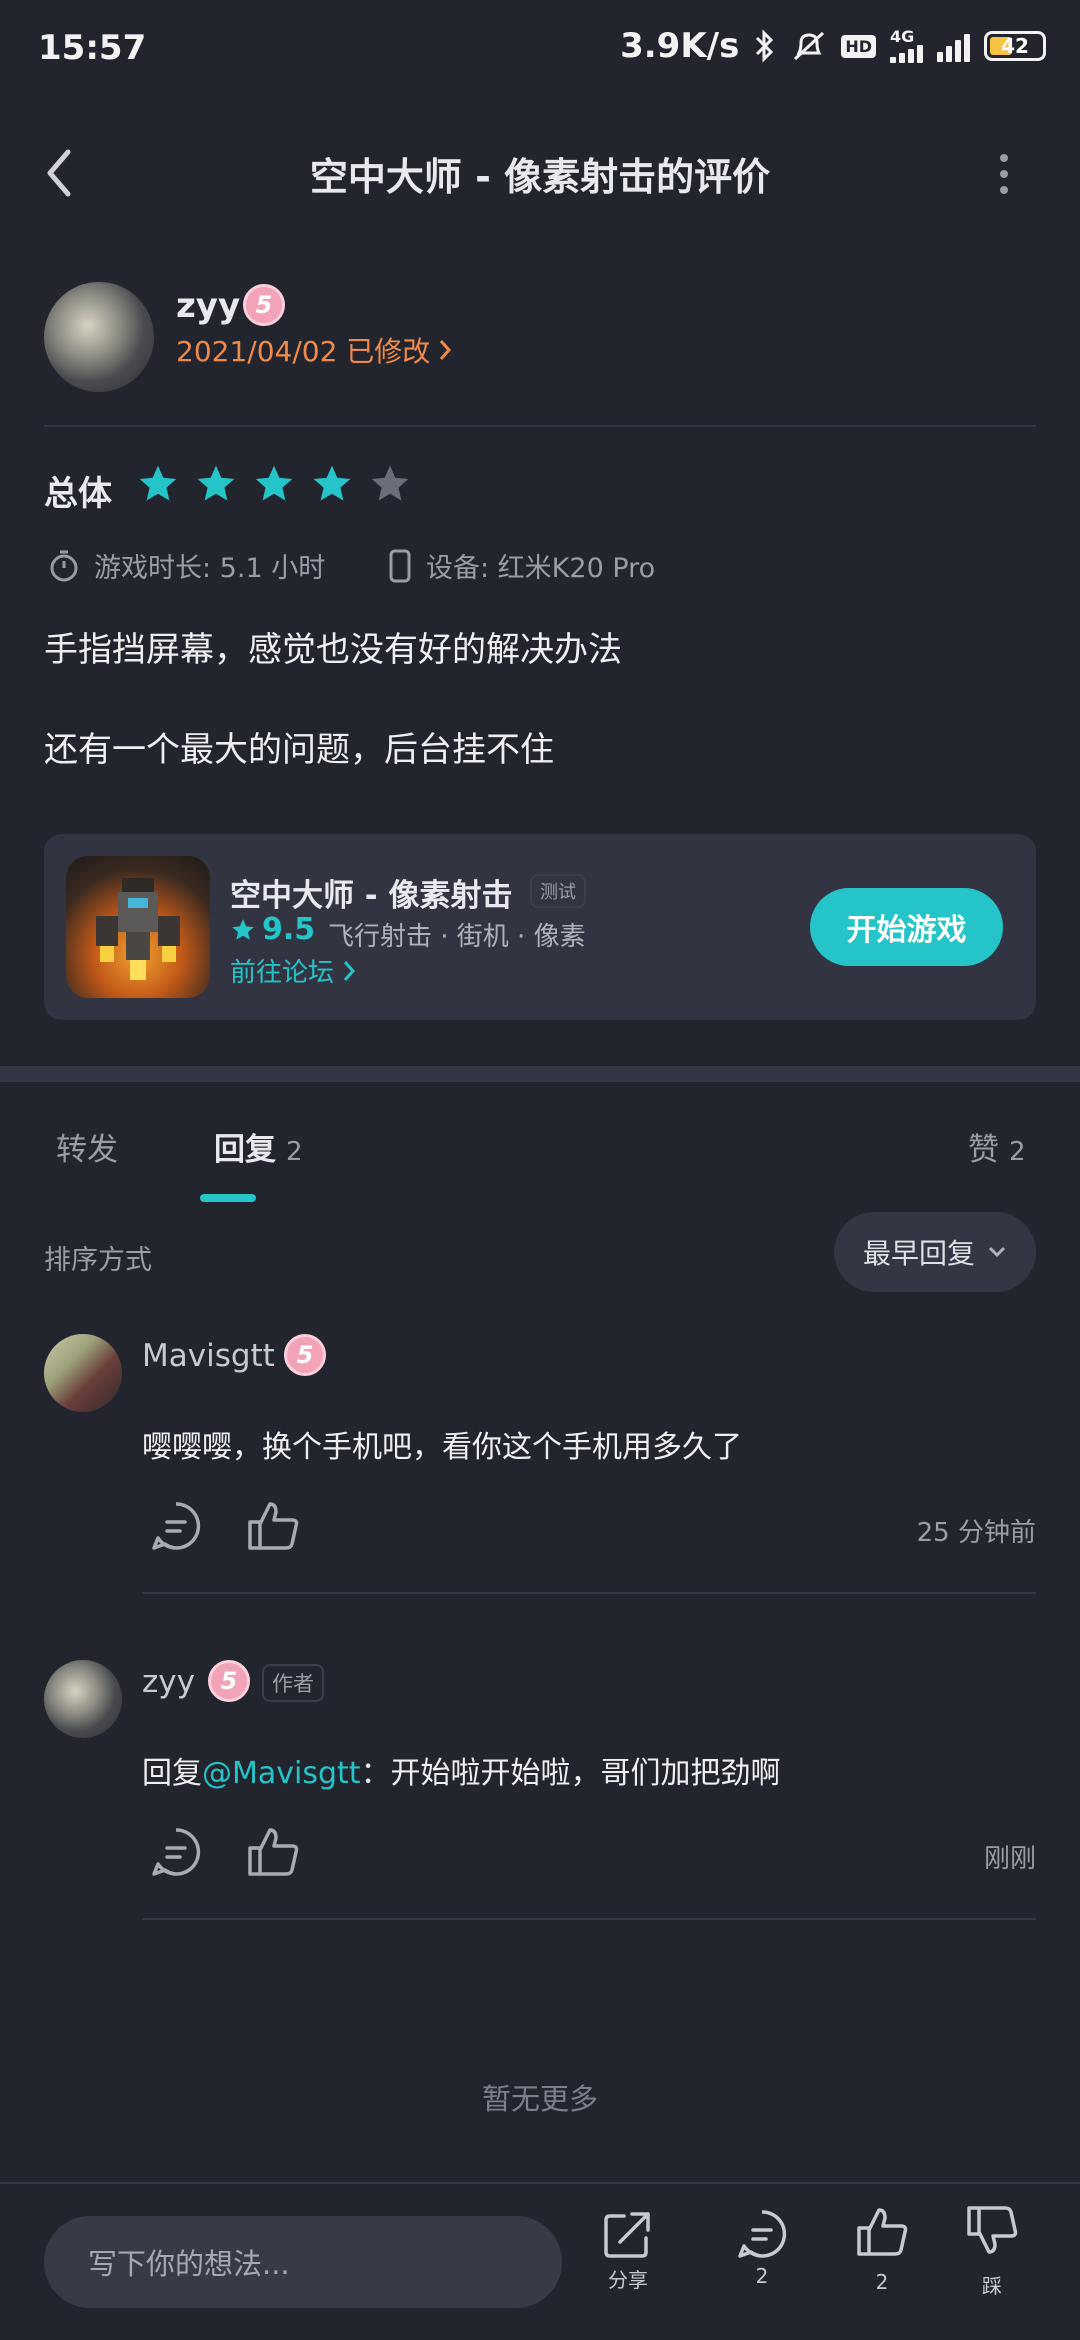 This screenshot has height=2340, width=1080. Describe the element at coordinates (983, 1150) in the screenshot. I see `tab-likes-label: 赞` at that location.